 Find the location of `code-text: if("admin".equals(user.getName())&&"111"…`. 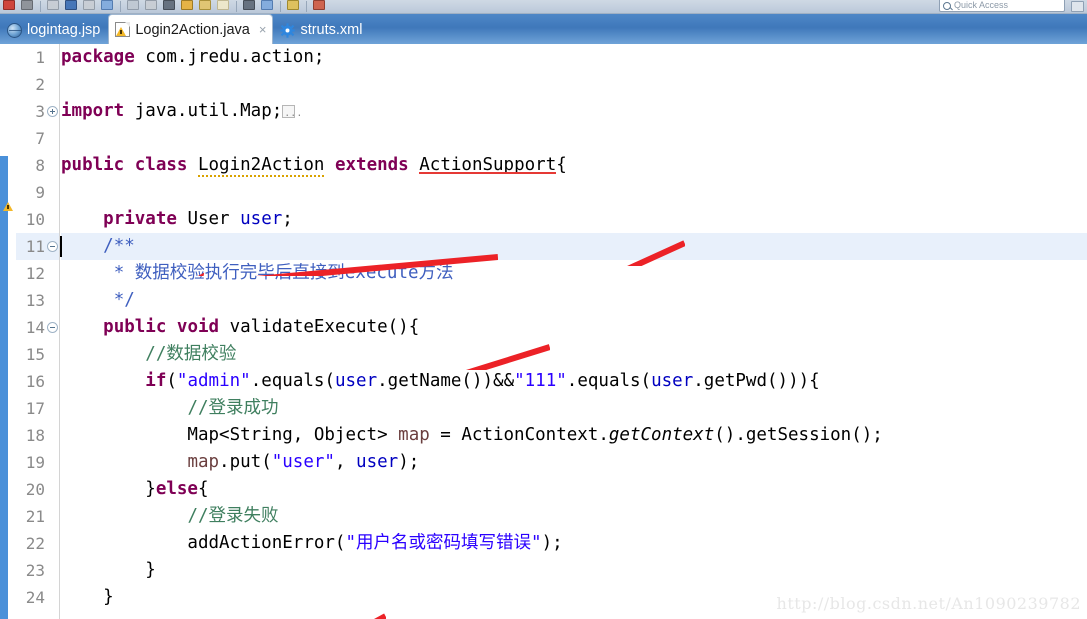

code-text: if("admin".equals(user.getName())&&"111"… is located at coordinates (574, 381).